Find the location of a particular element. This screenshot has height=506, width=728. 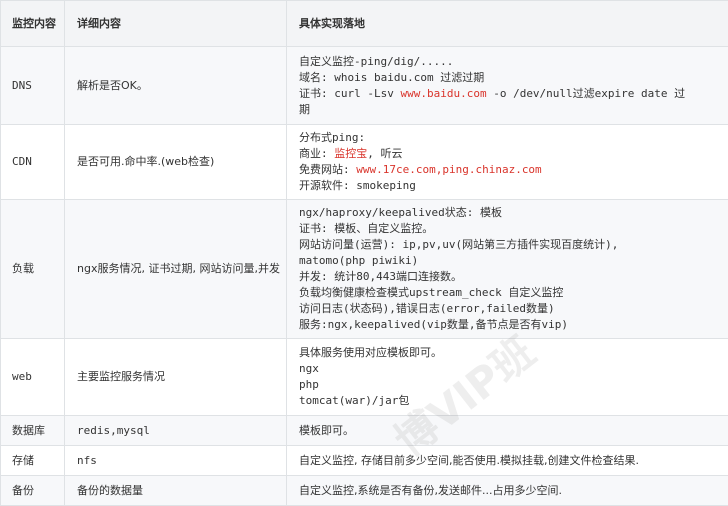

header-implementation: 具体实现落地 is located at coordinates (507, 24).